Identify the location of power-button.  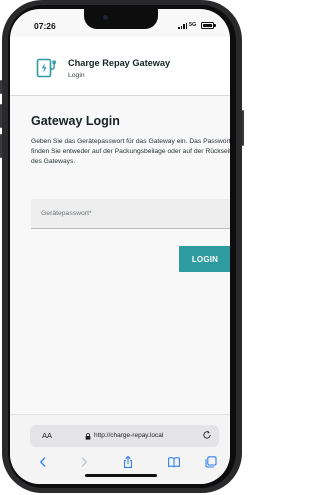
(243, 128).